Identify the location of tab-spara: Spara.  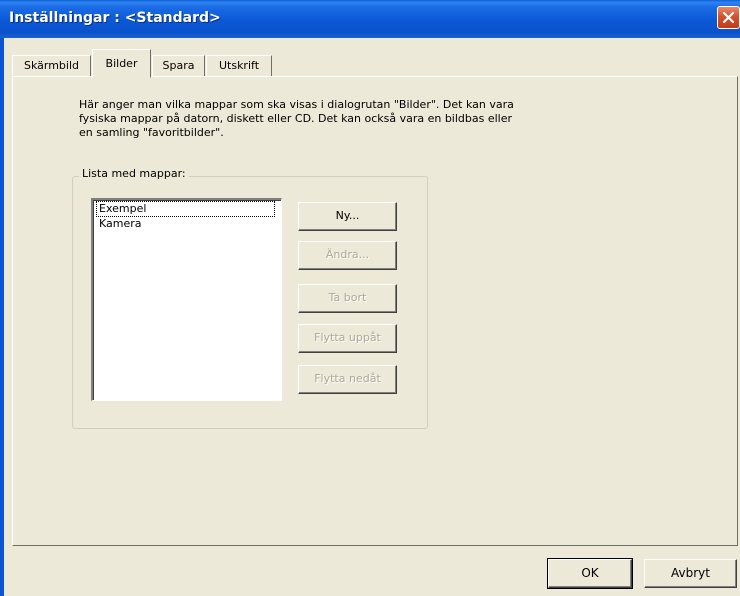
(178, 65).